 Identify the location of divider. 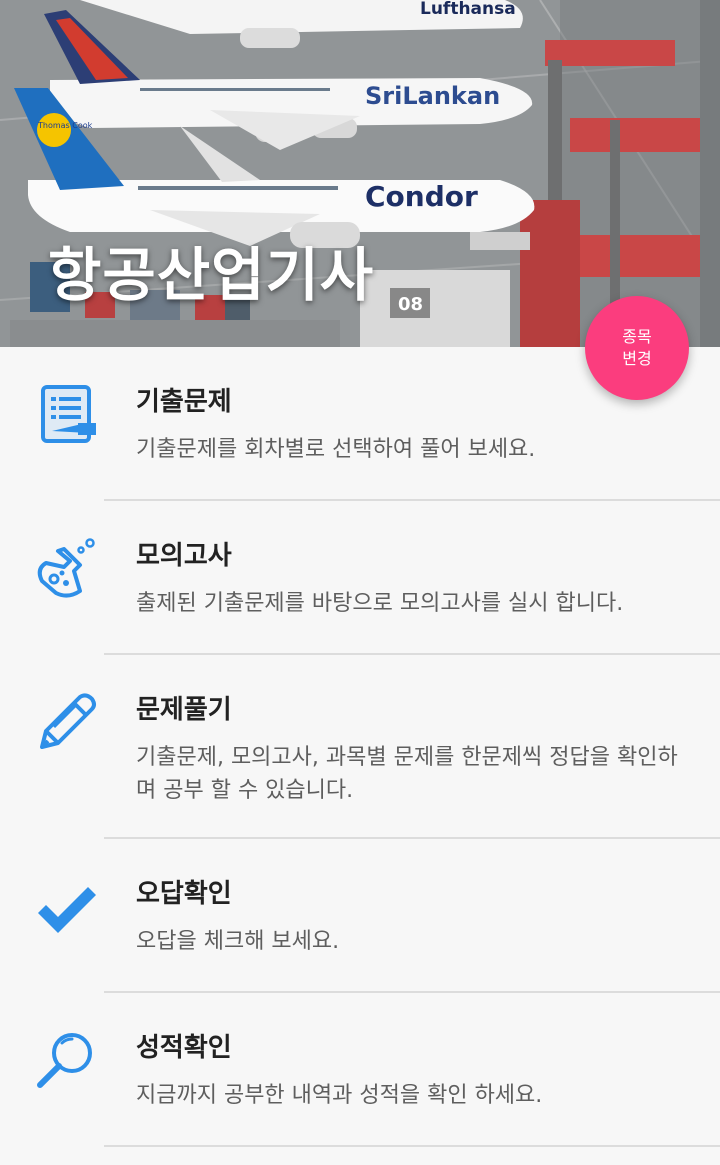
(412, 1146).